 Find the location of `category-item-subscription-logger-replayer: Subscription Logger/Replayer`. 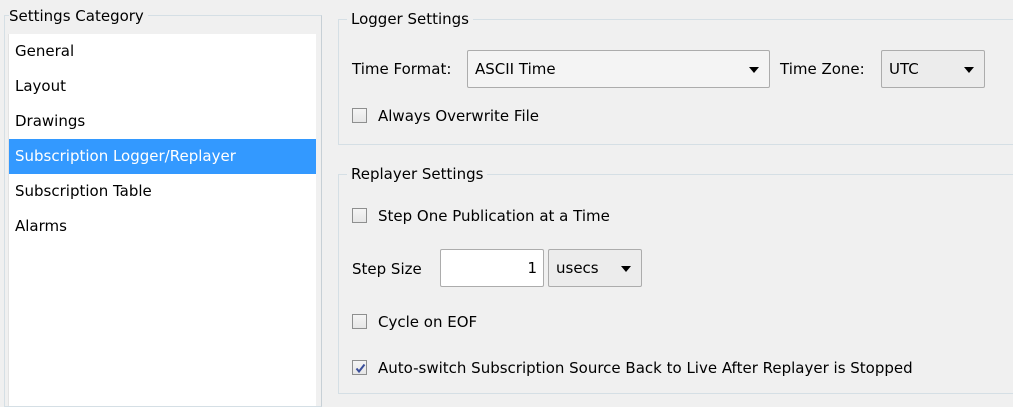

category-item-subscription-logger-replayer: Subscription Logger/Replayer is located at coordinates (162, 156).